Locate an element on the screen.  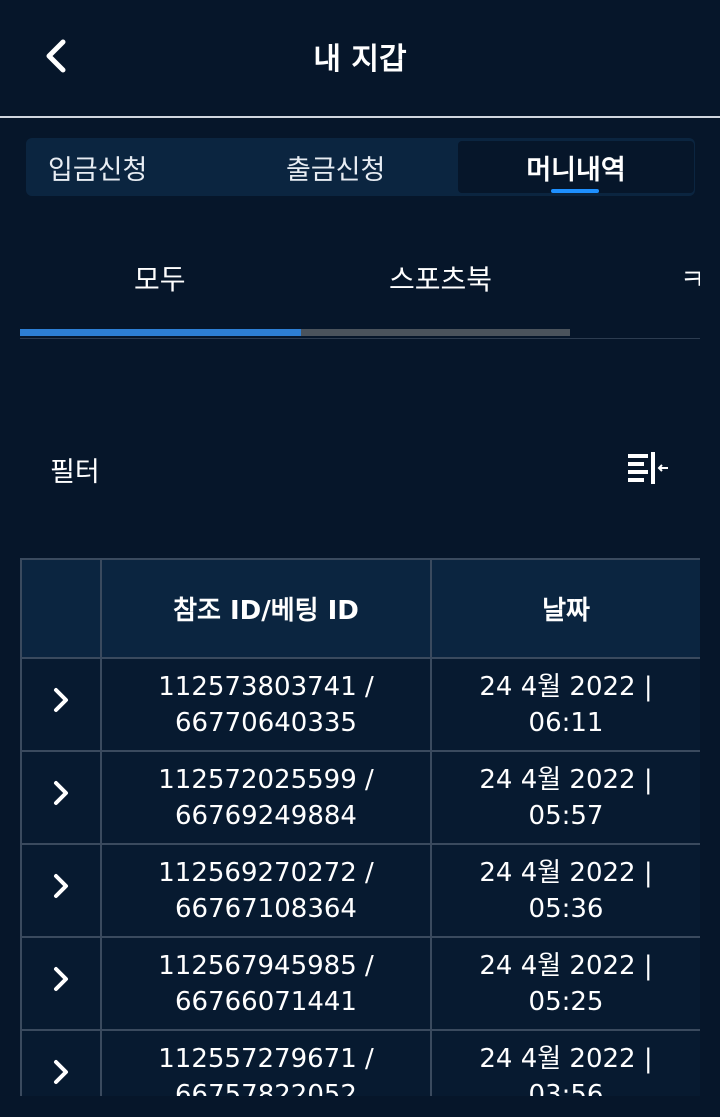
date-cell: 24 4월 2022 | 03:56 is located at coordinates (565, 1063).